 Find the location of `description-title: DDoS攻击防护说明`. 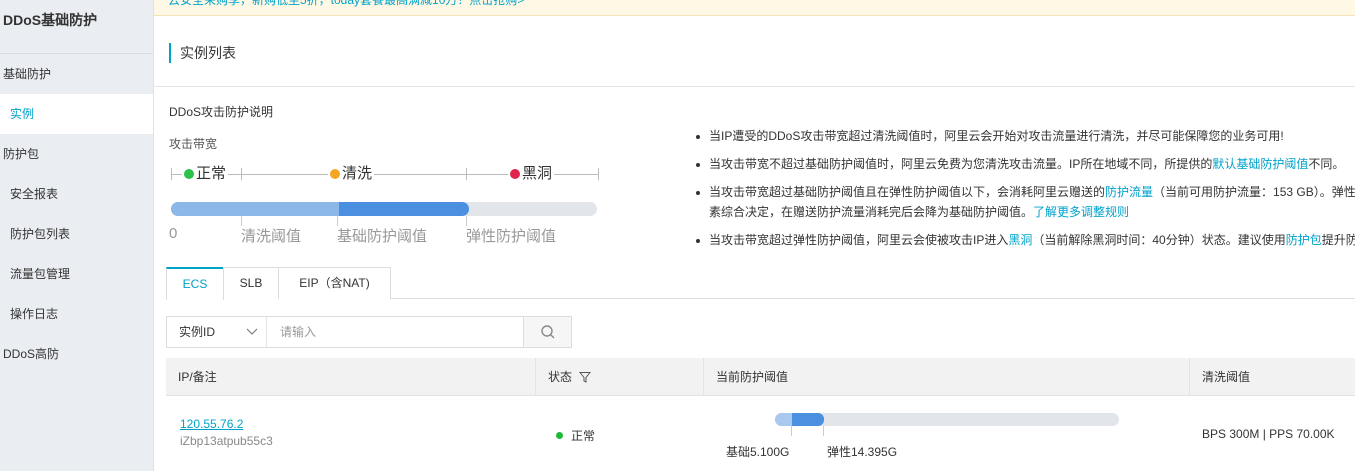

description-title: DDoS攻击防护说明 is located at coordinates (221, 112).